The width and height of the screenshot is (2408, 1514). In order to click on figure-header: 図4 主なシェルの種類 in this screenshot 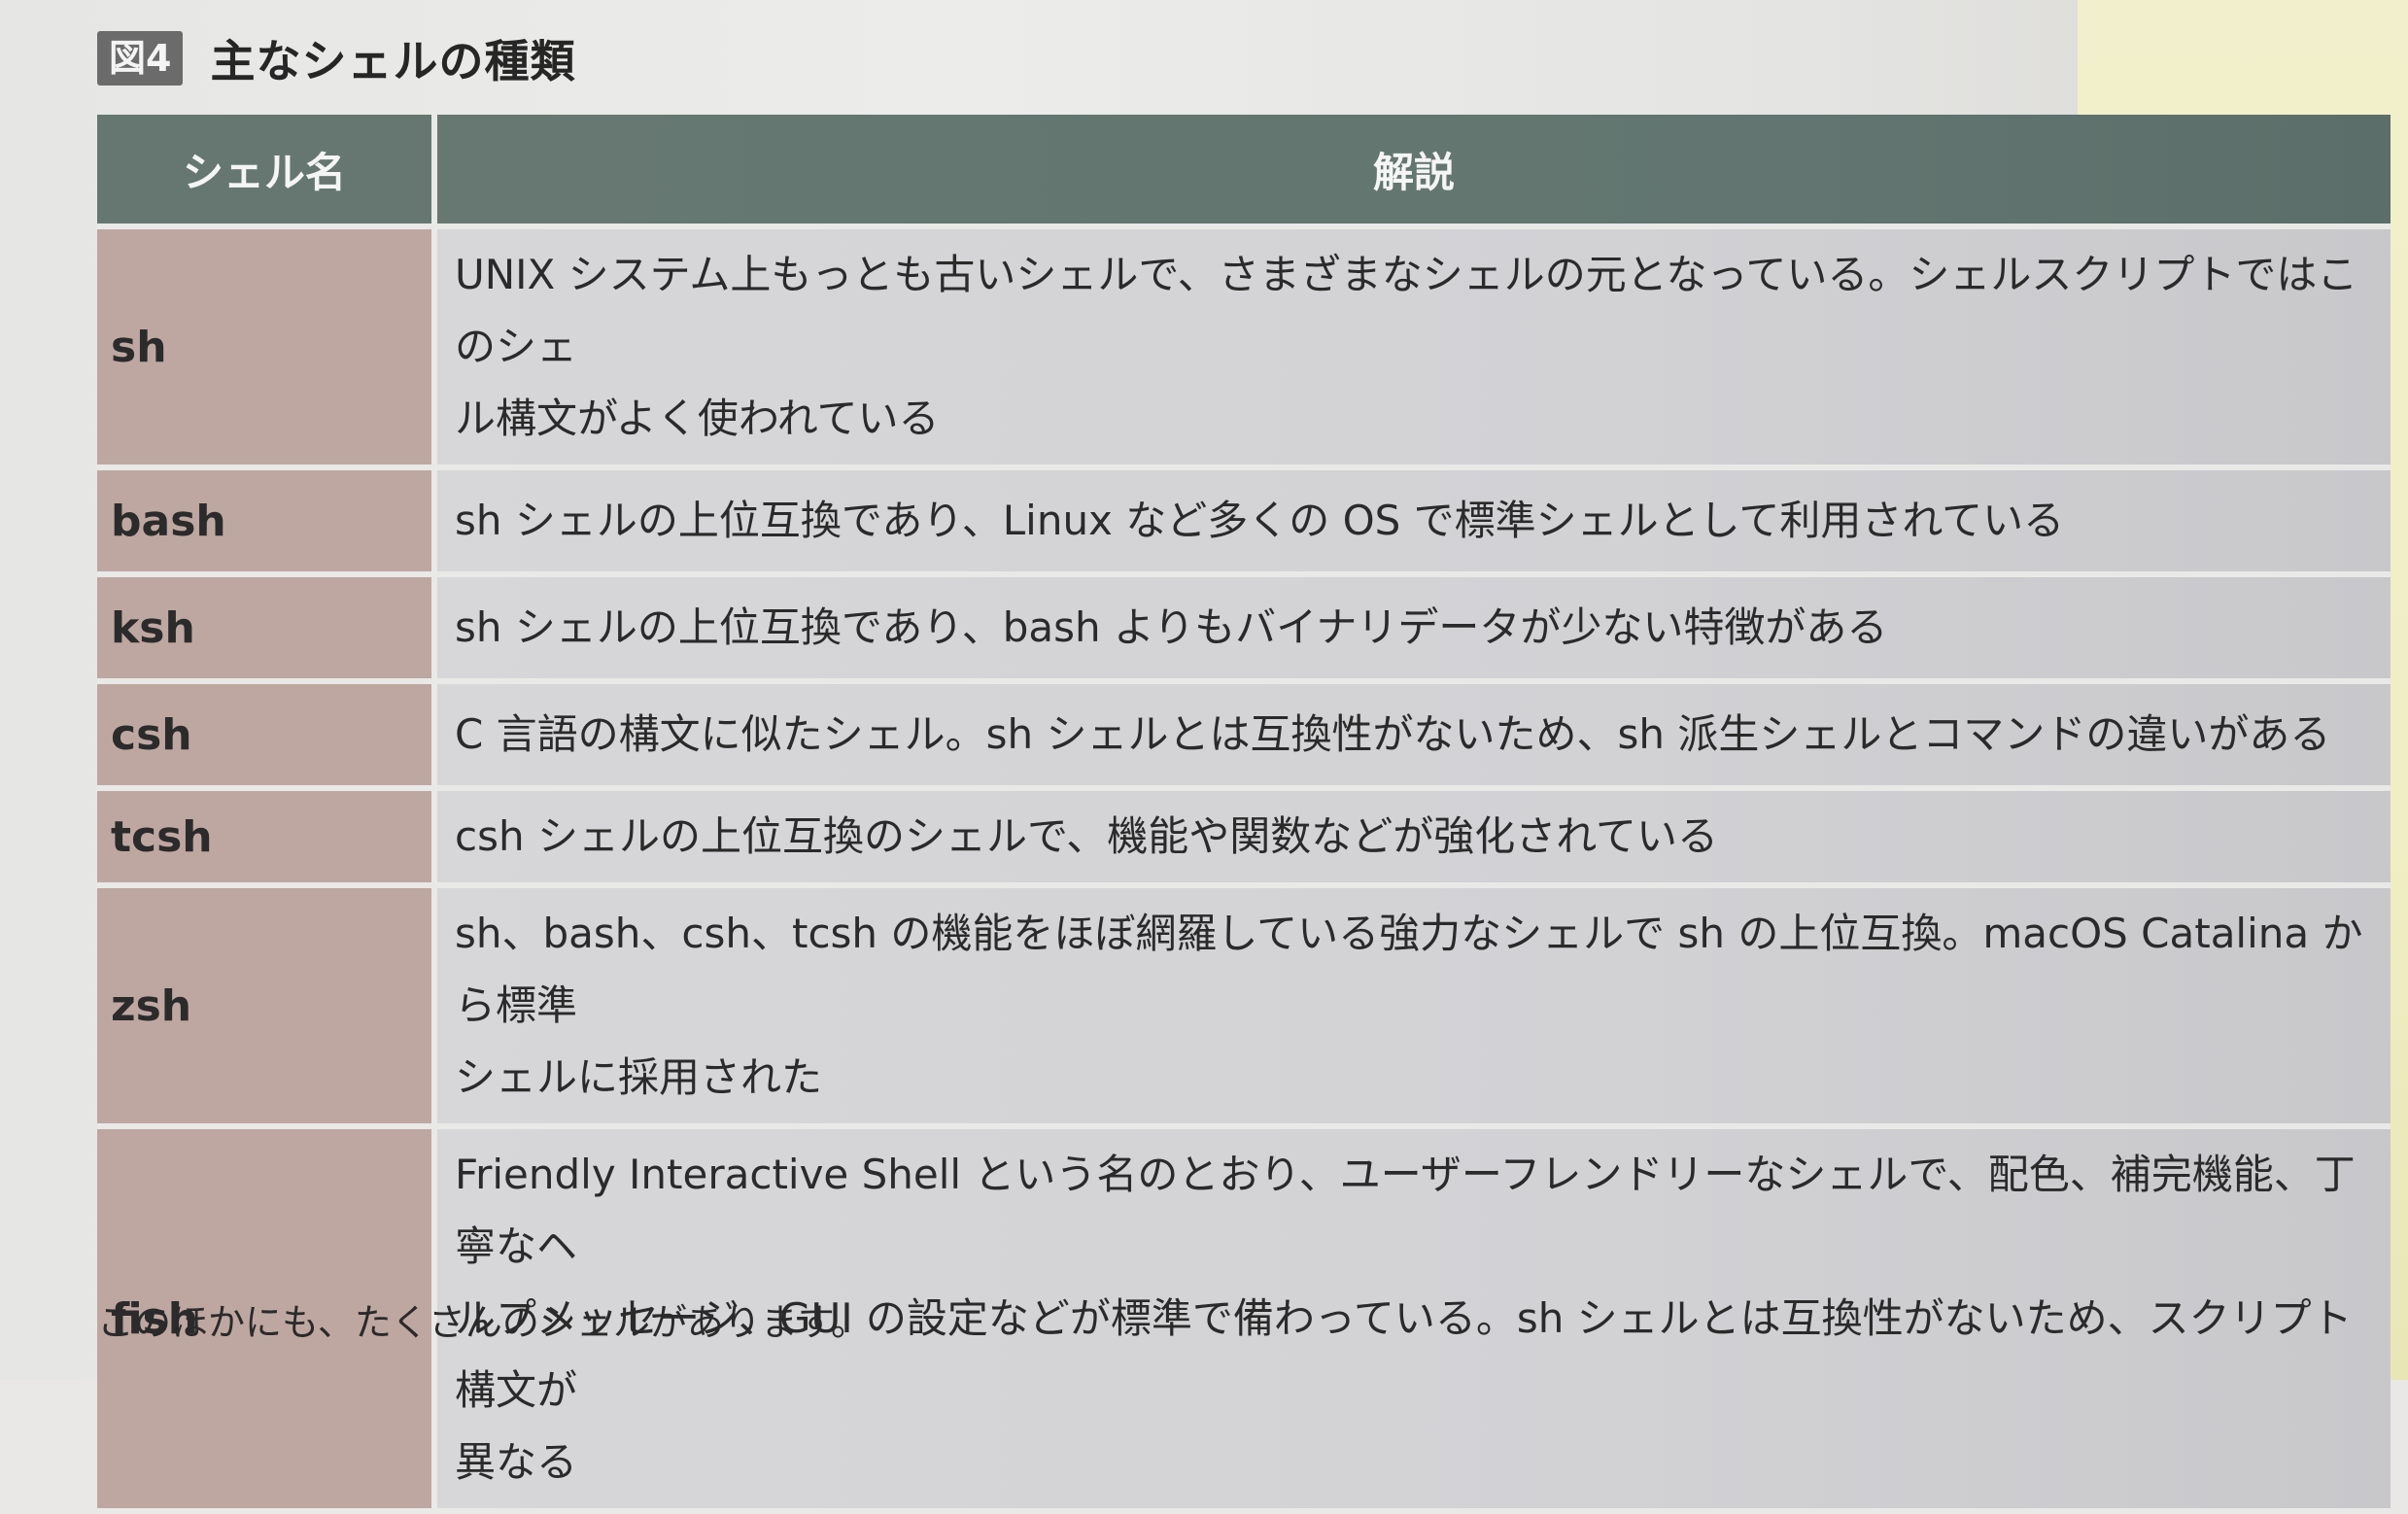, I will do `click(336, 58)`.